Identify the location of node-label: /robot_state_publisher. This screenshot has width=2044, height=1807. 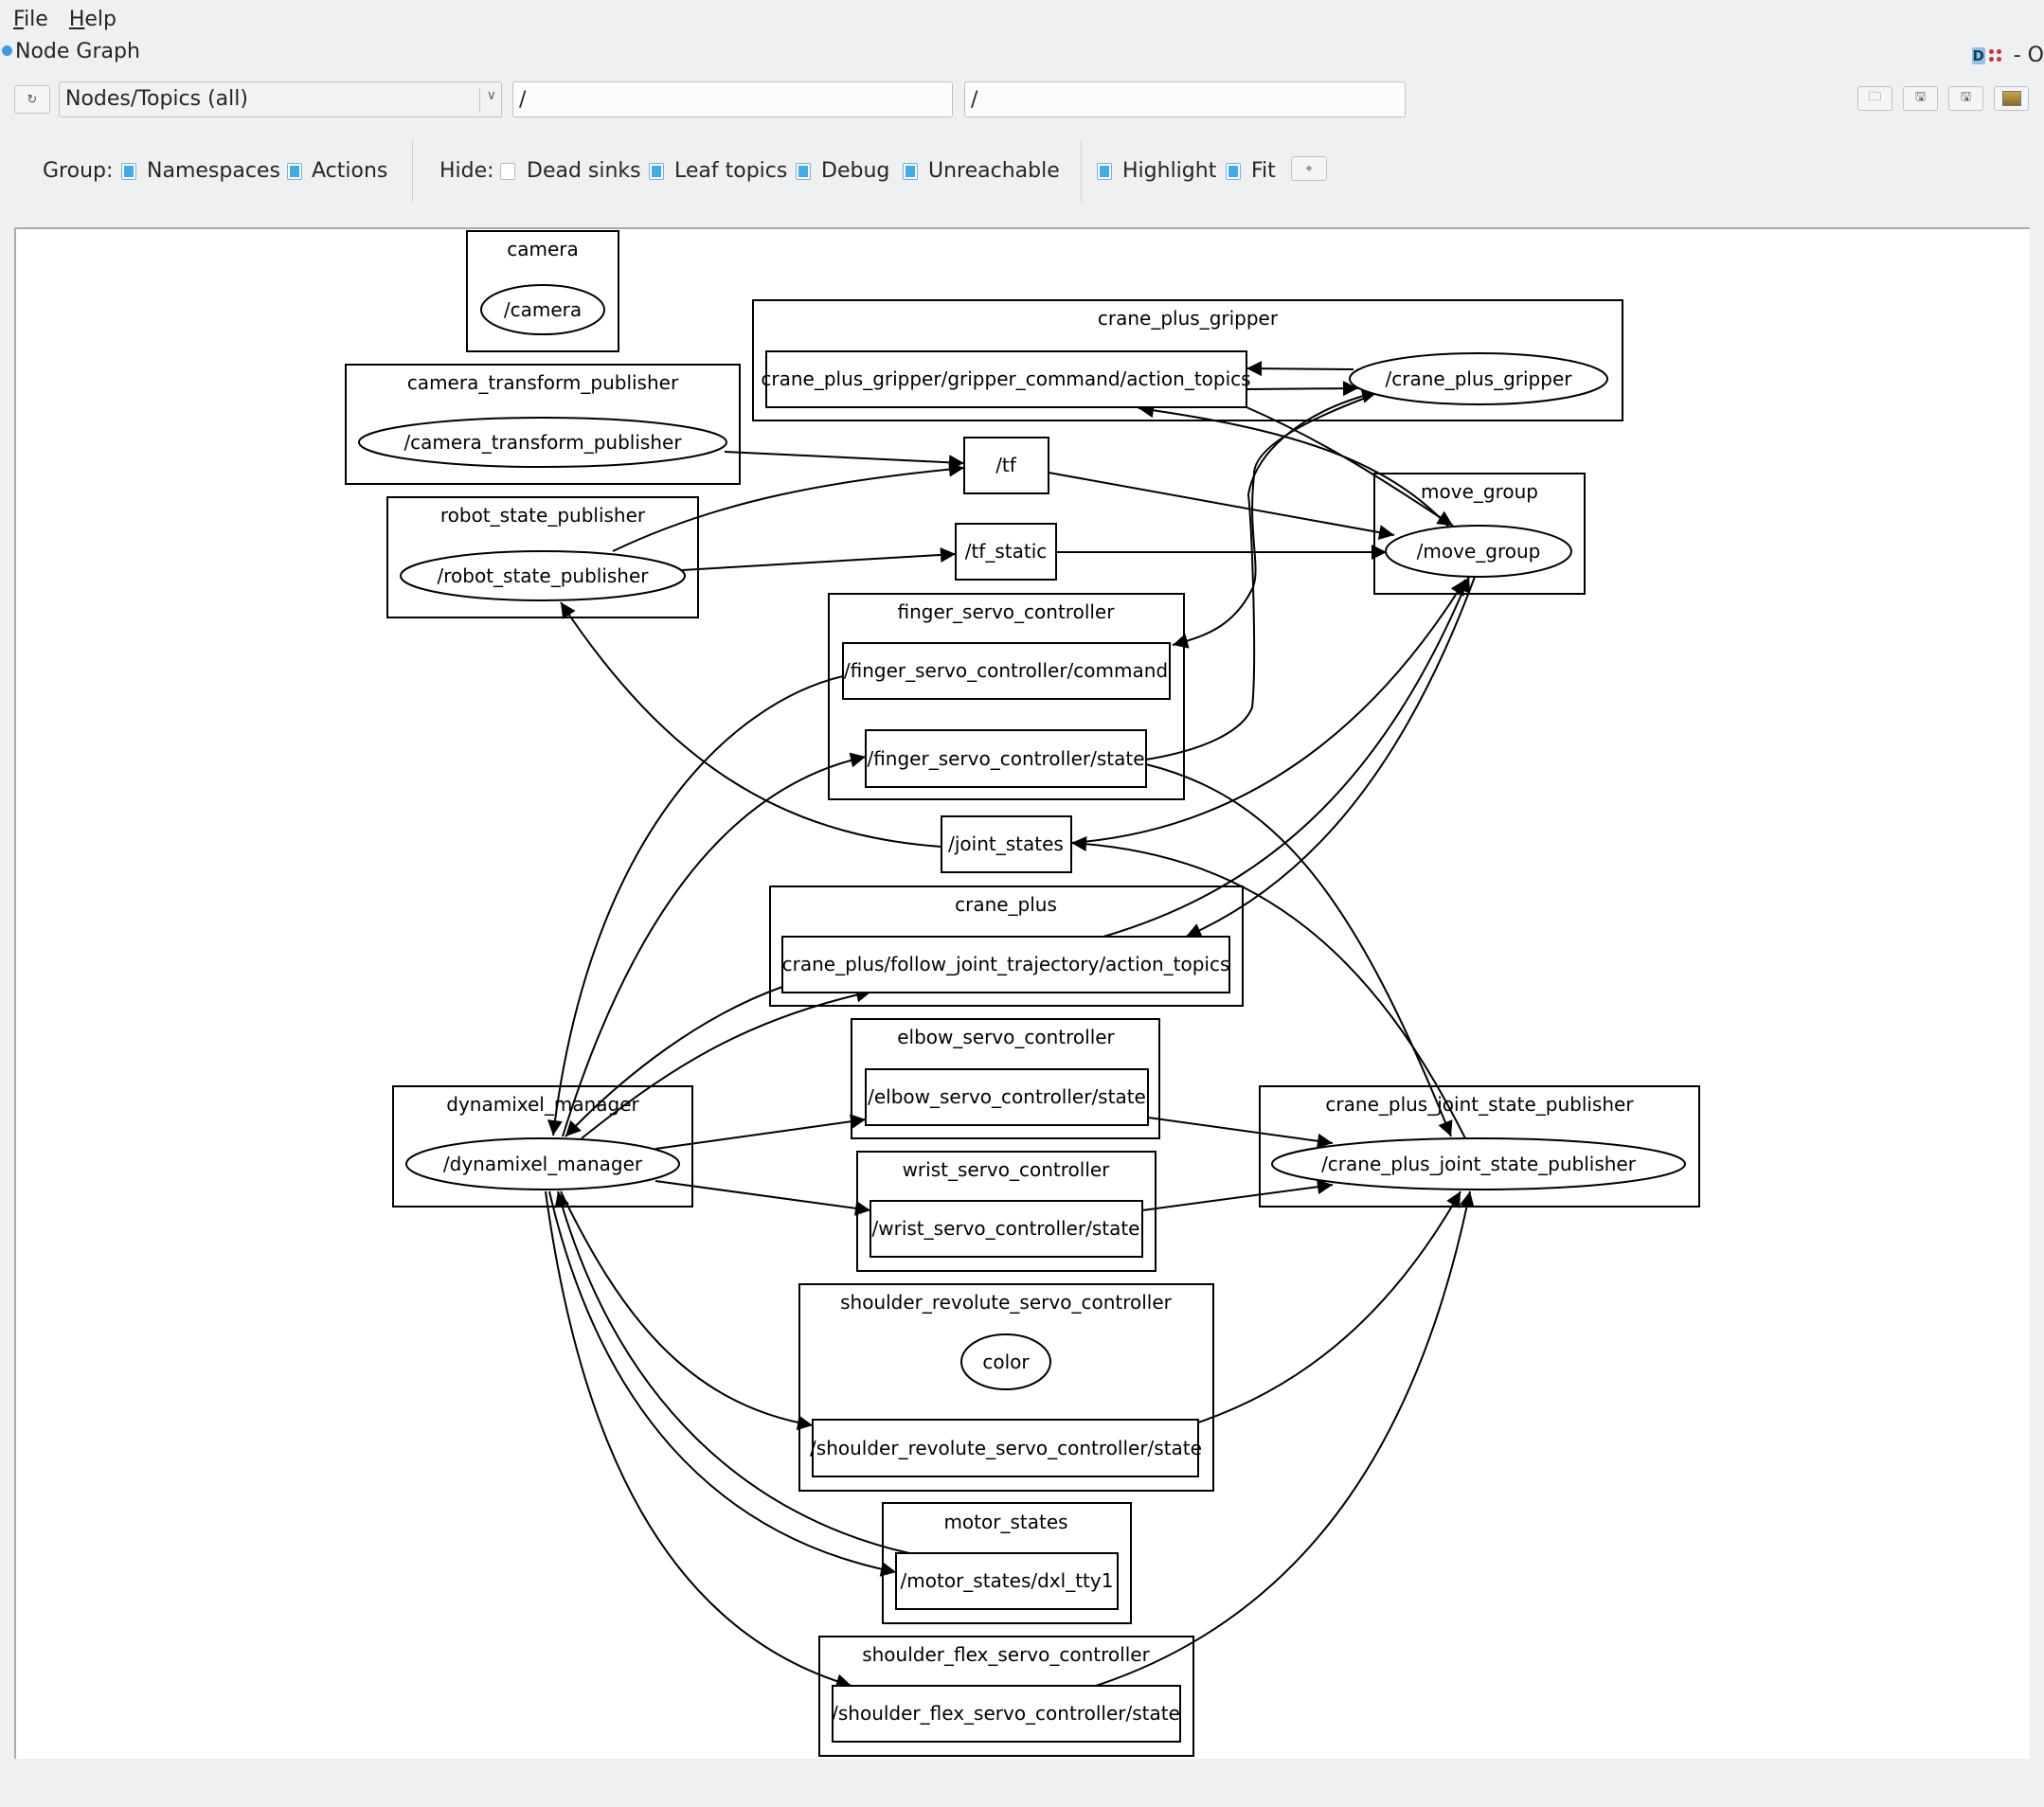
(544, 575).